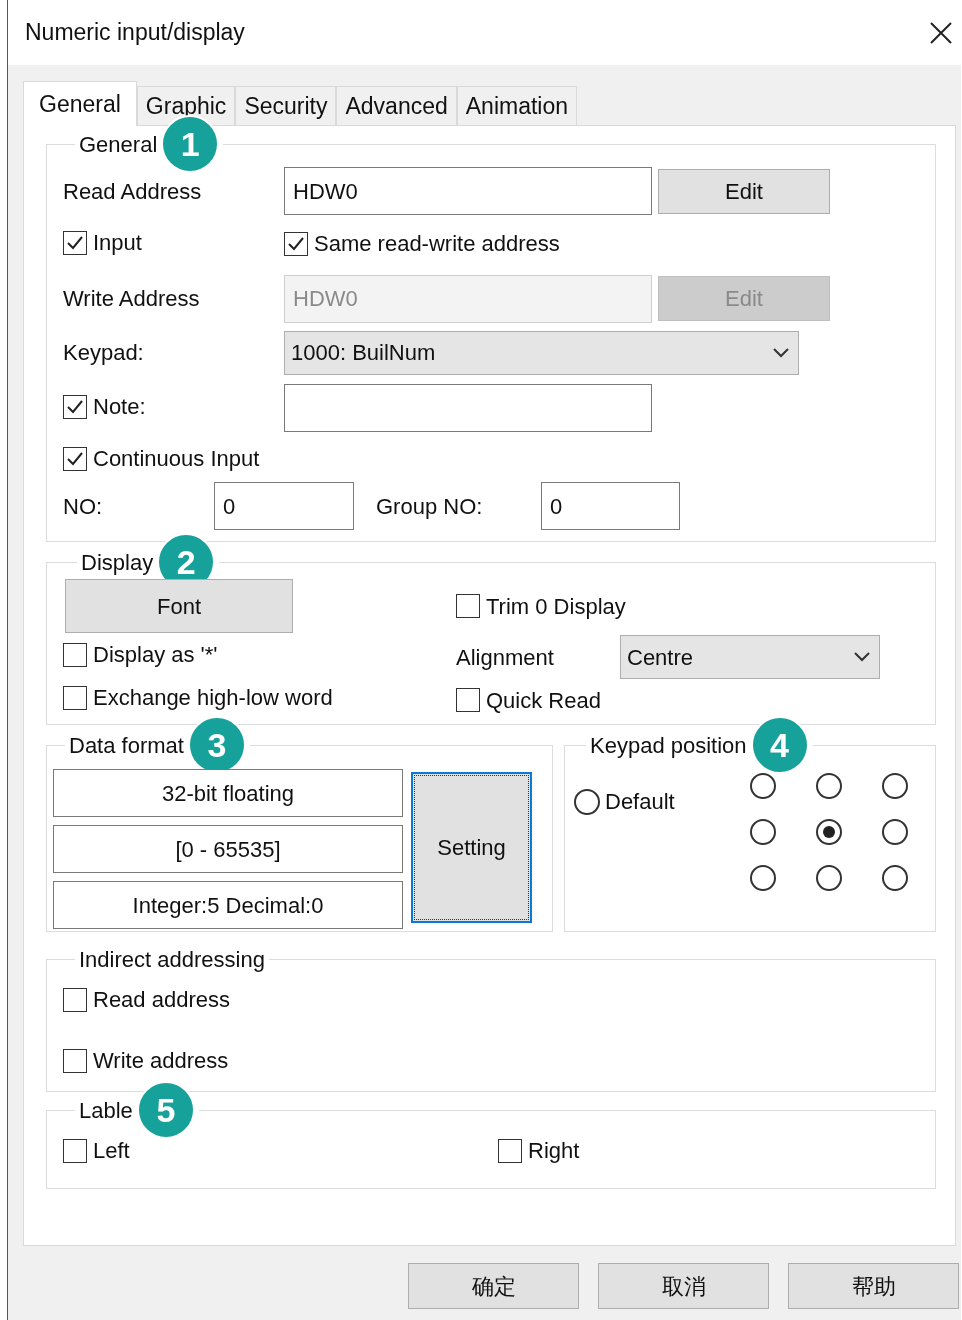 Image resolution: width=962 pixels, height=1320 pixels. I want to click on field-label: Alignment, so click(505, 657).